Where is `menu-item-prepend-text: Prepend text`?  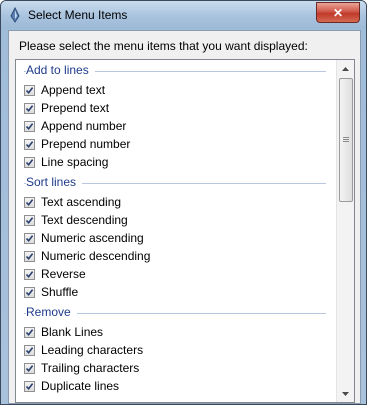 menu-item-prepend-text: Prepend text is located at coordinates (176, 109).